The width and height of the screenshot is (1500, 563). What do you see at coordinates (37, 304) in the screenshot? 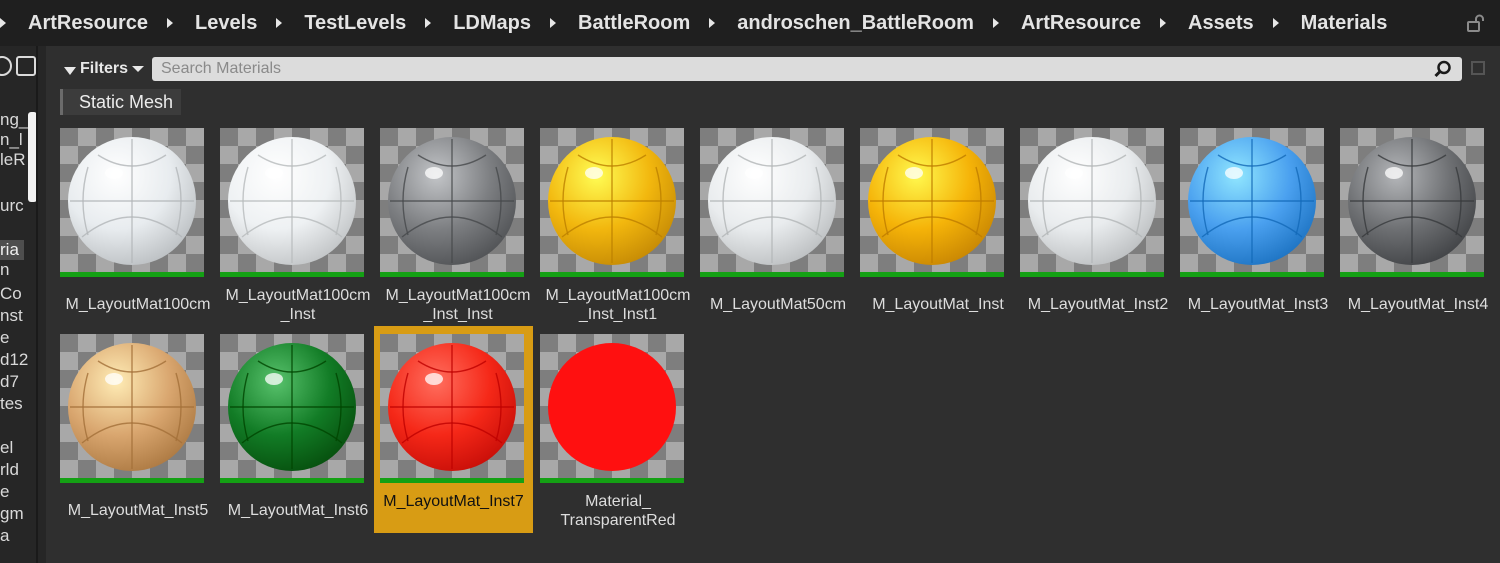
I see `panel-divider` at bounding box center [37, 304].